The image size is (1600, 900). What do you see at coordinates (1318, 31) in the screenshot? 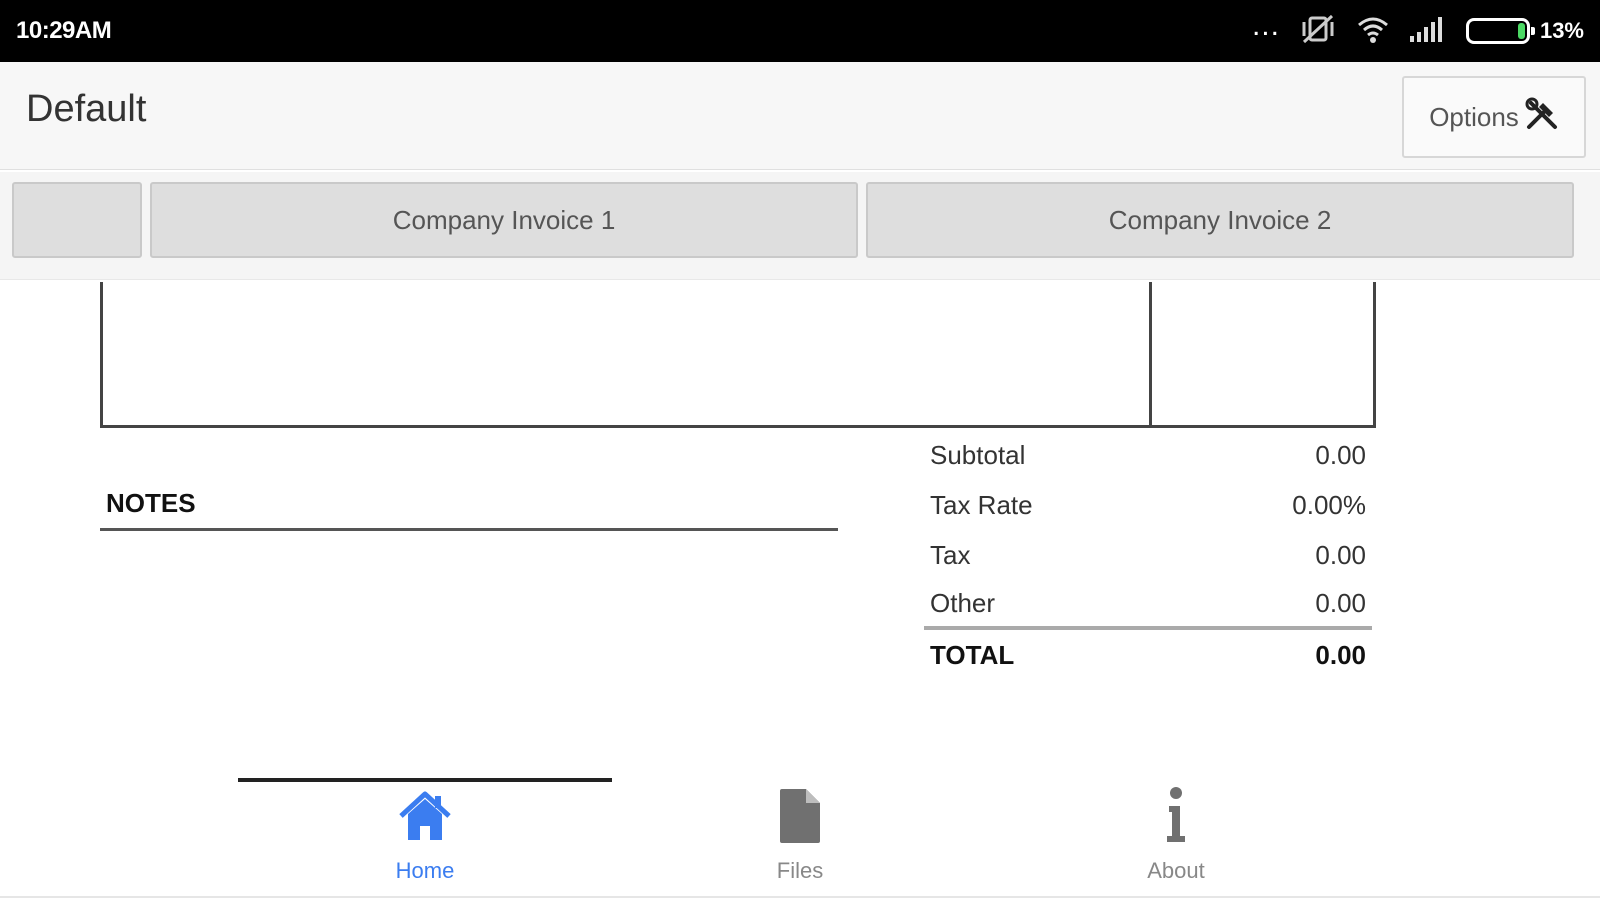
I see `vibrate-off-icon` at bounding box center [1318, 31].